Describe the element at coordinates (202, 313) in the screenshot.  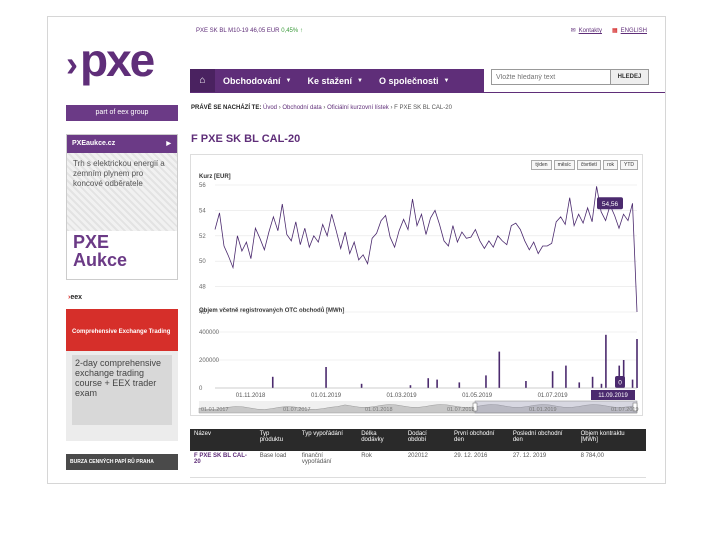
I see `y-tick-label: 46` at that location.